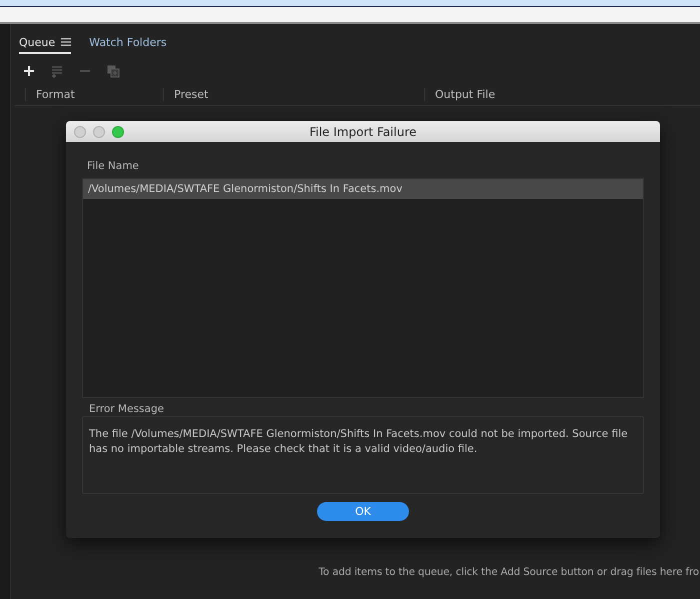 The height and width of the screenshot is (599, 700). What do you see at coordinates (359, 442) in the screenshot?
I see `error-message-text: The file /Volumes/MEDIA/SWTAFE Glenormiston/Shifts In Facets.mov could not be imported. Source file has no importable streams. Please check that it is a valid video/audio file.` at bounding box center [359, 442].